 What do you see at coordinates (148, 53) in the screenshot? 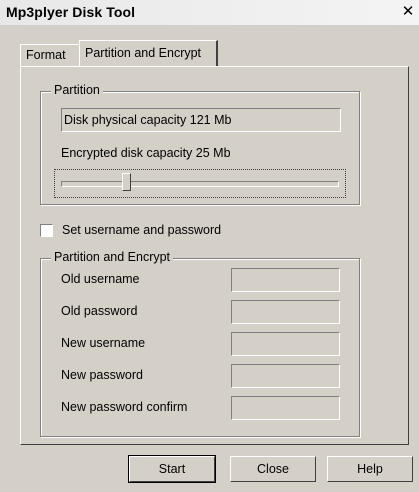
I see `tab-partition-and-encrypt: Partition and Encrypt` at bounding box center [148, 53].